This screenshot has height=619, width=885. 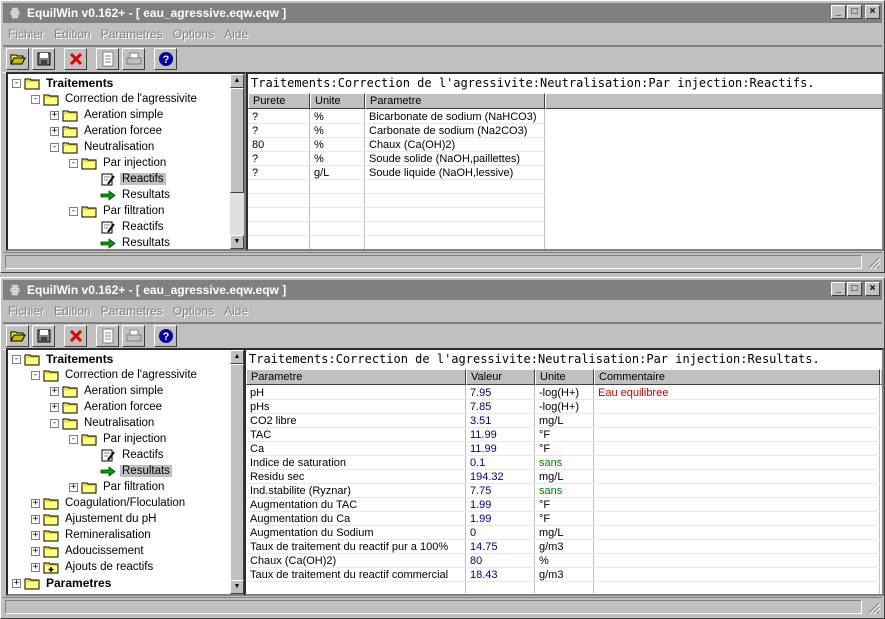 What do you see at coordinates (737, 377) in the screenshot?
I see `column-header: Commentaire` at bounding box center [737, 377].